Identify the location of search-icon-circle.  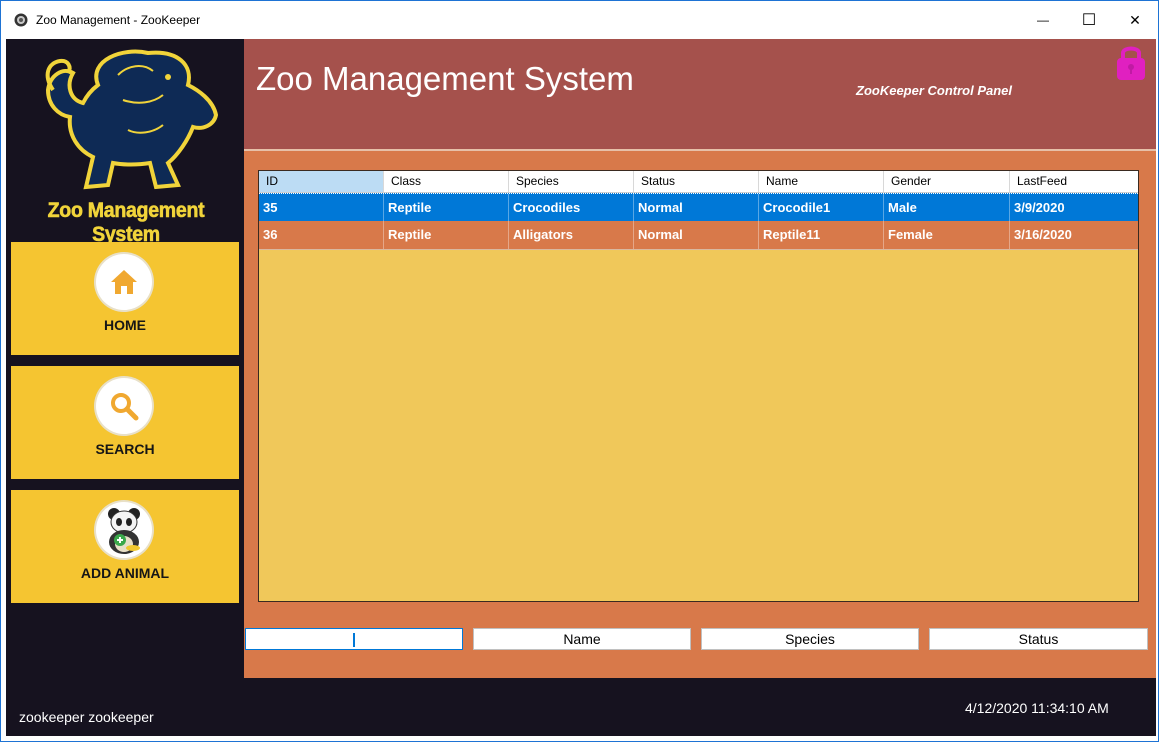
(124, 406).